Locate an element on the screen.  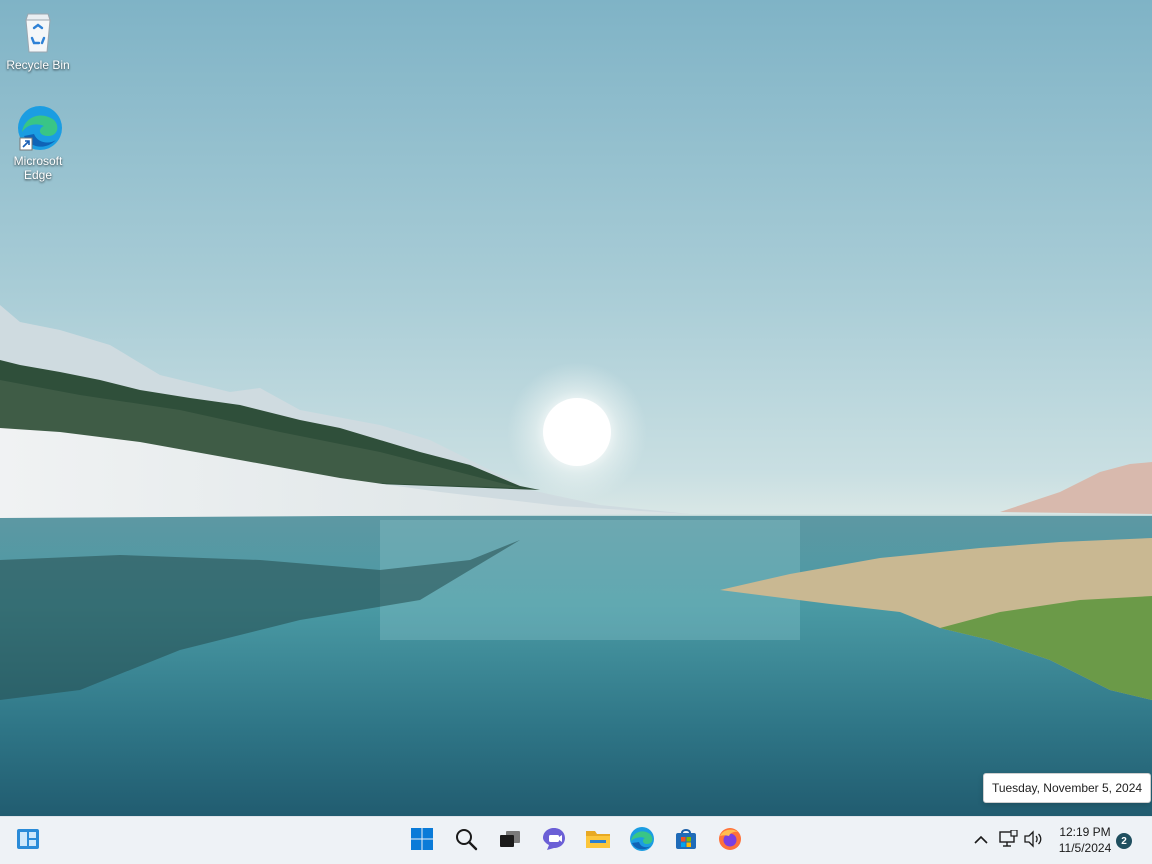
recycle-bin-icon is located at coordinates (38, 32).